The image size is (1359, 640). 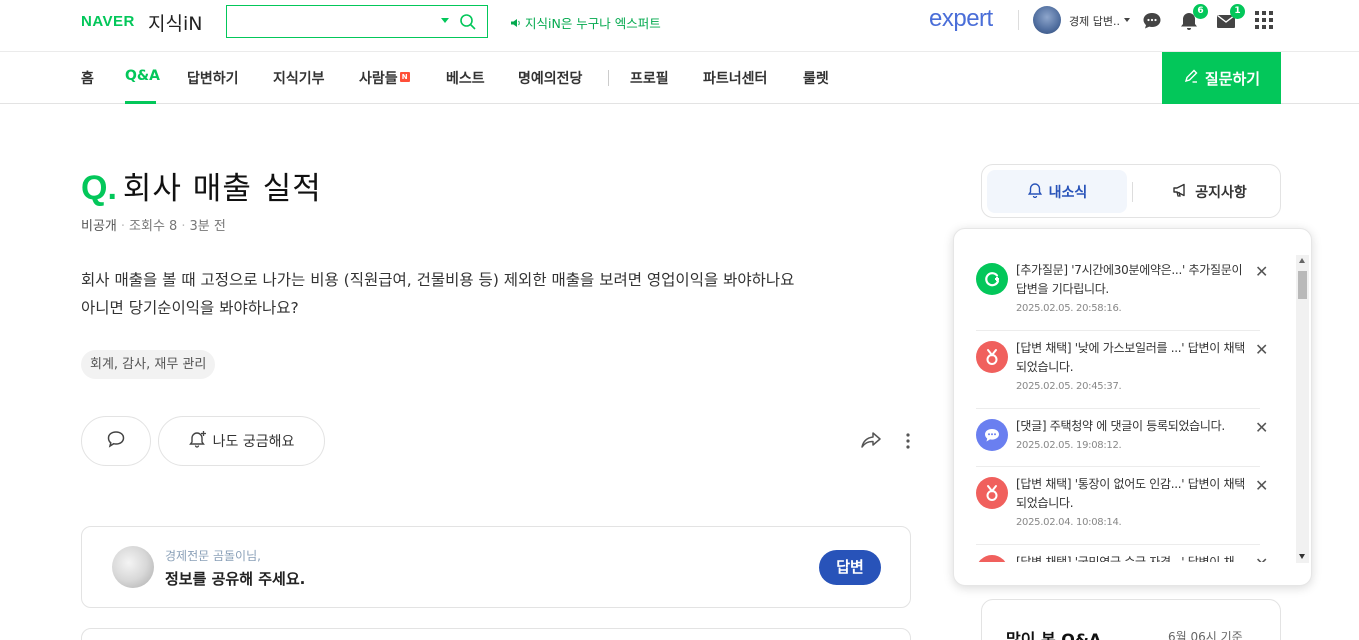 What do you see at coordinates (378, 79) in the screenshot?
I see `nav-item-people-label: 사람들` at bounding box center [378, 79].